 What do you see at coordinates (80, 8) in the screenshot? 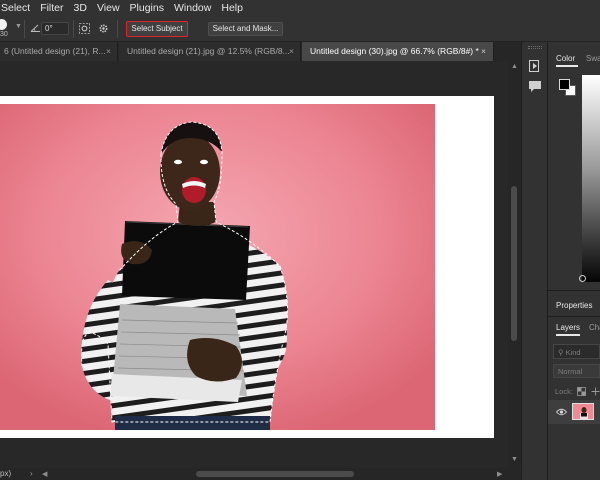
I see `menu-3d: 3D` at bounding box center [80, 8].